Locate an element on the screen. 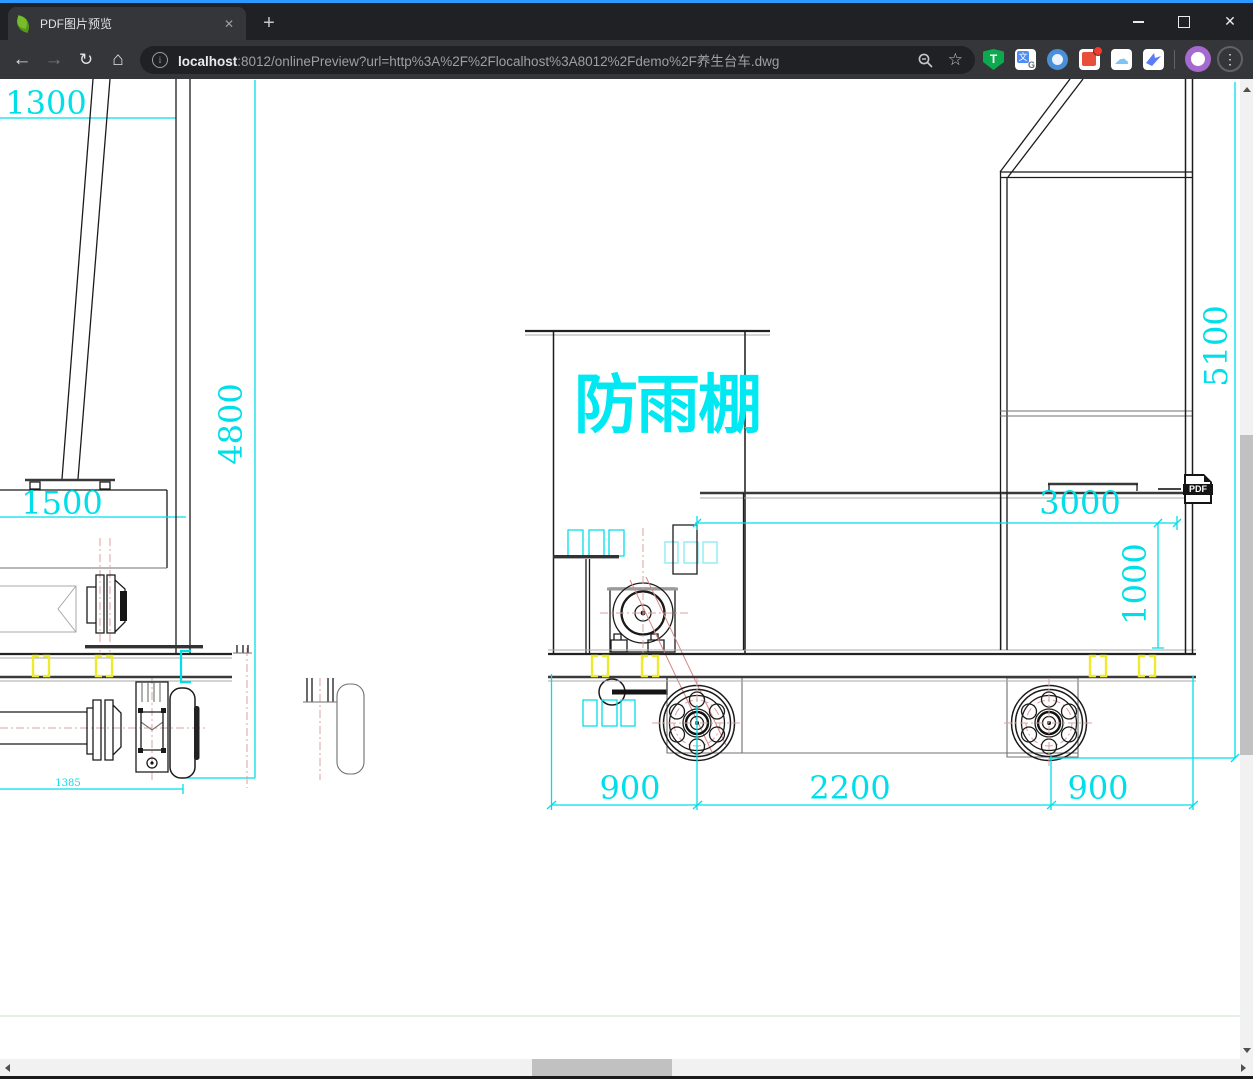 The height and width of the screenshot is (1079, 1253). horizontal-scrollbar is located at coordinates (626, 1067).